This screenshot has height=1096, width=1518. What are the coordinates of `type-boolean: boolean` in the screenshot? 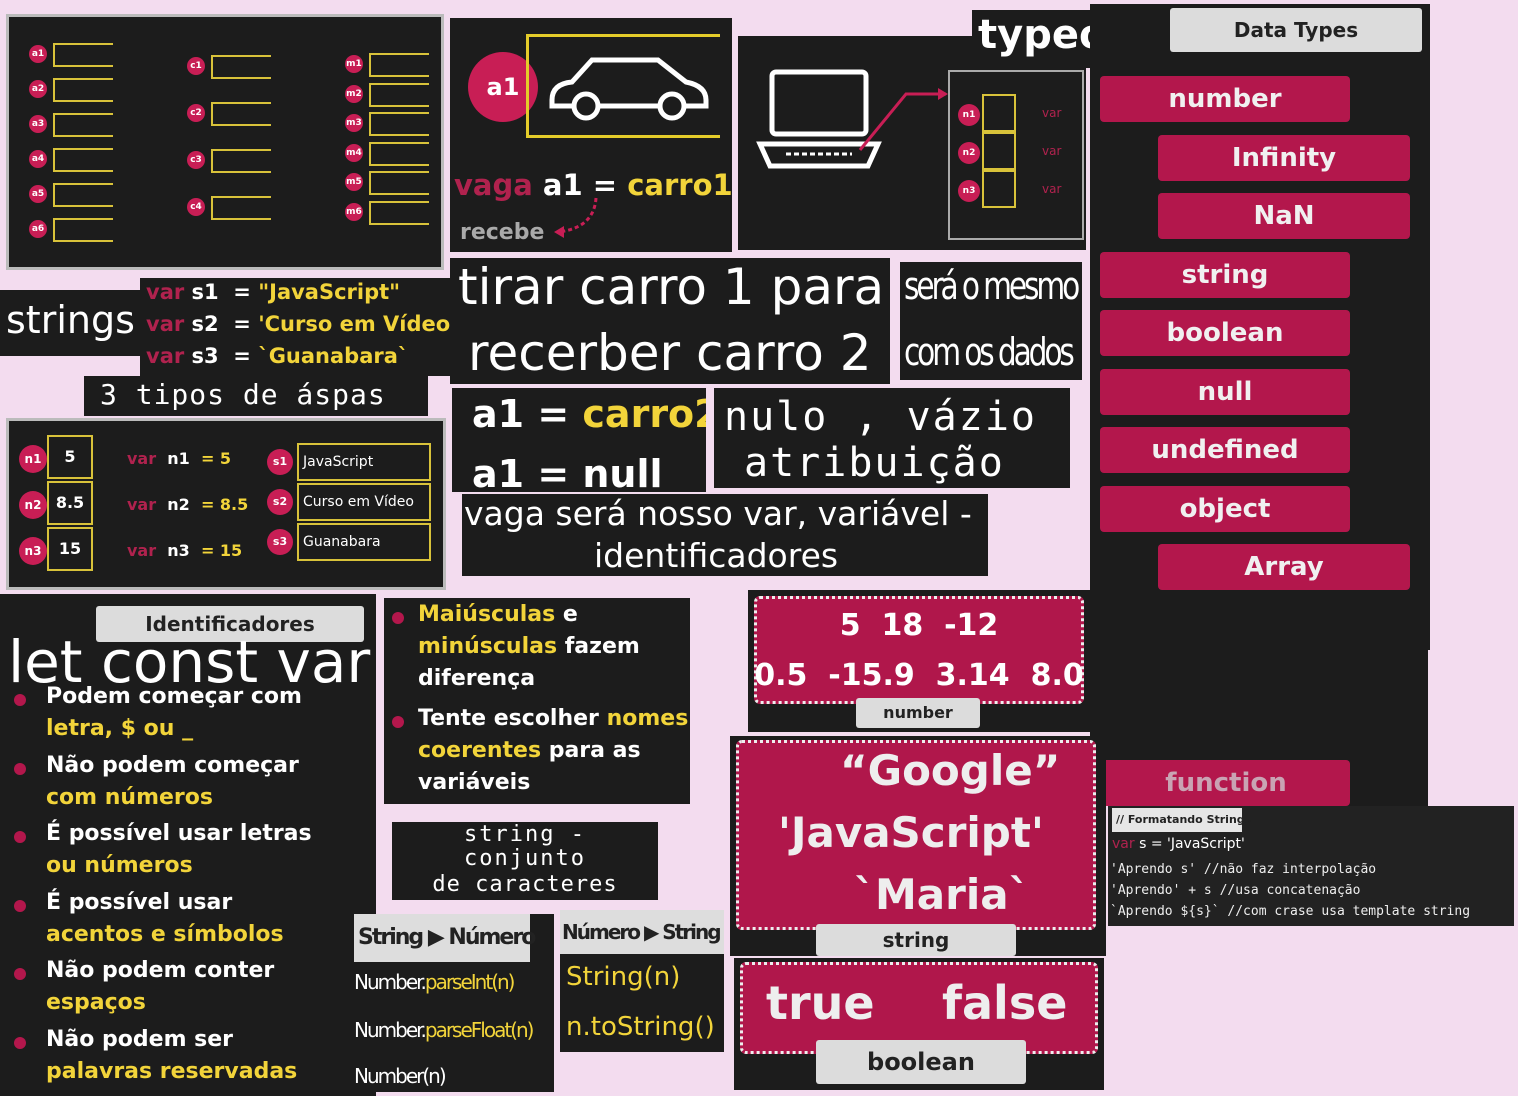 It's located at (1225, 333).